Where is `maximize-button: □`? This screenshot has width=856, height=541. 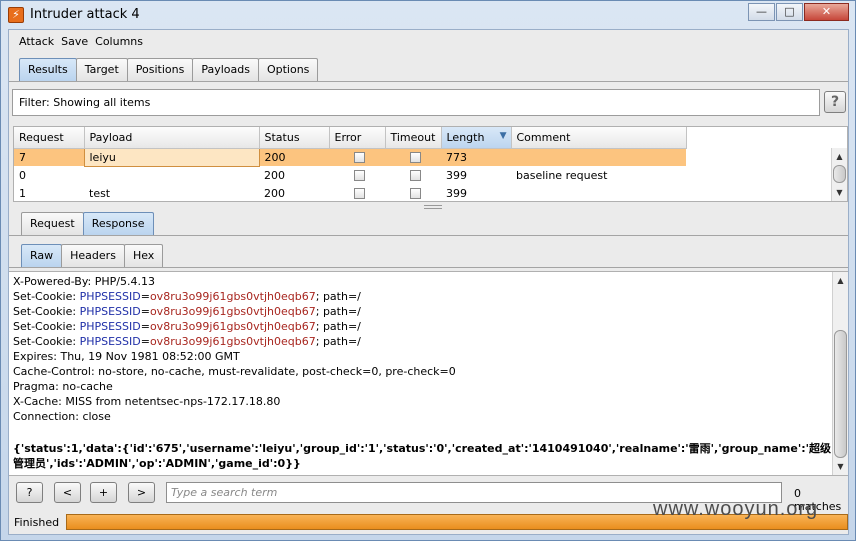 maximize-button: □ is located at coordinates (789, 12).